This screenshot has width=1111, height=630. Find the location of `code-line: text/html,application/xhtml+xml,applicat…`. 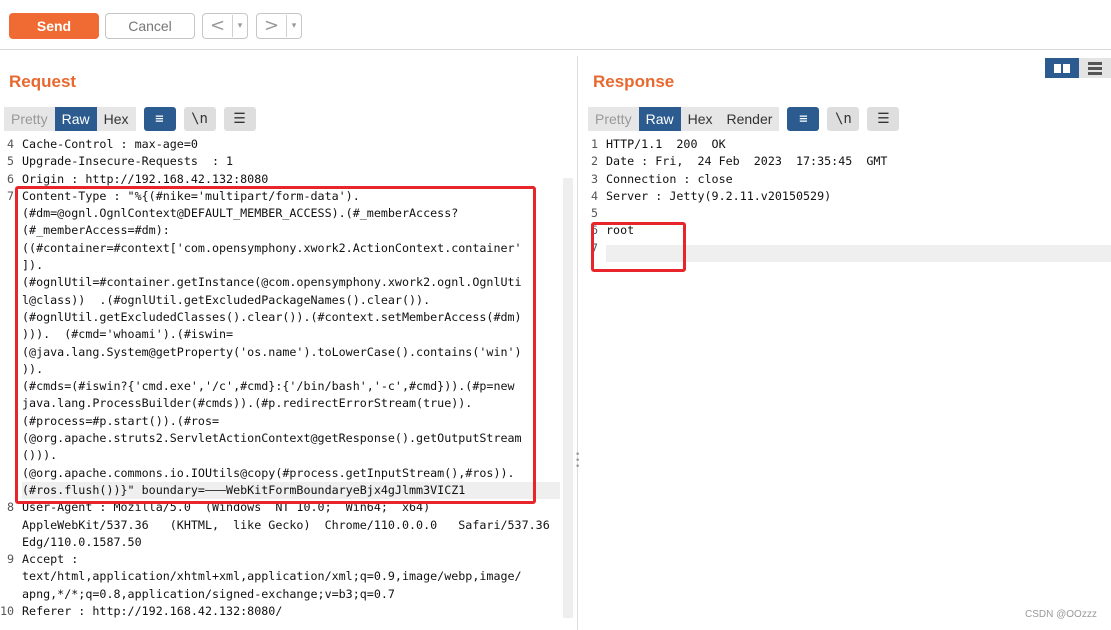

code-line: text/html,application/xhtml+xml,applicat… is located at coordinates (272, 576).